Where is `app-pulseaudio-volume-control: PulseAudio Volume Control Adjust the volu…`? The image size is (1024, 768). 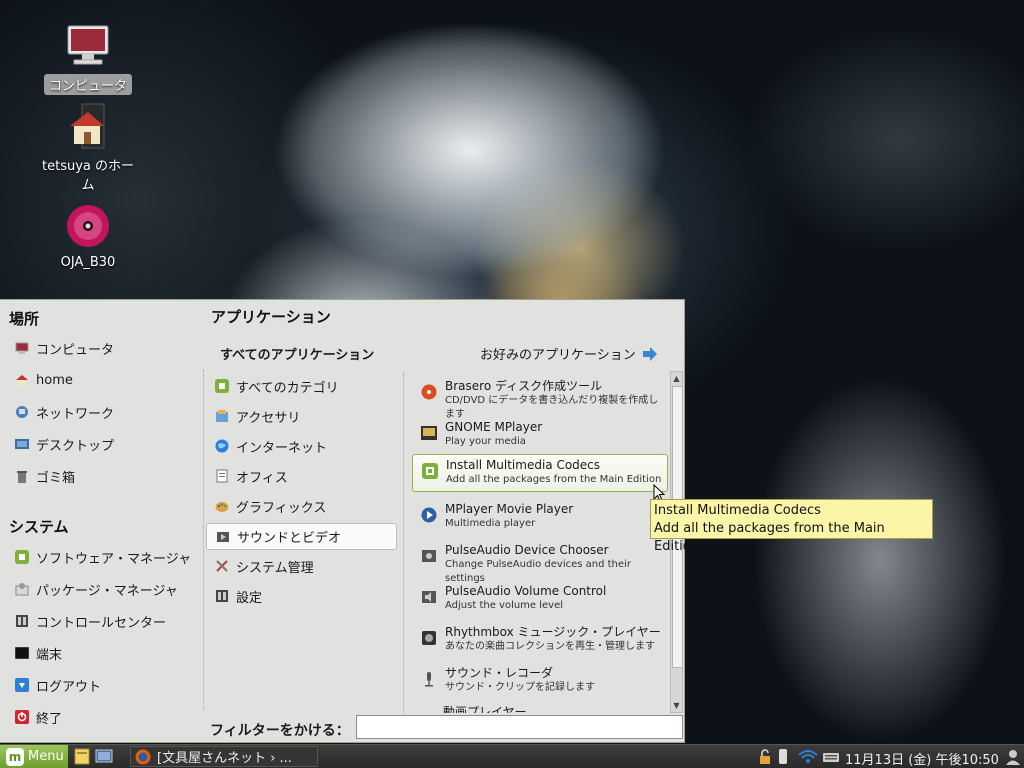 app-pulseaudio-volume-control: PulseAudio Volume Control Adjust the volu… is located at coordinates (540, 600).